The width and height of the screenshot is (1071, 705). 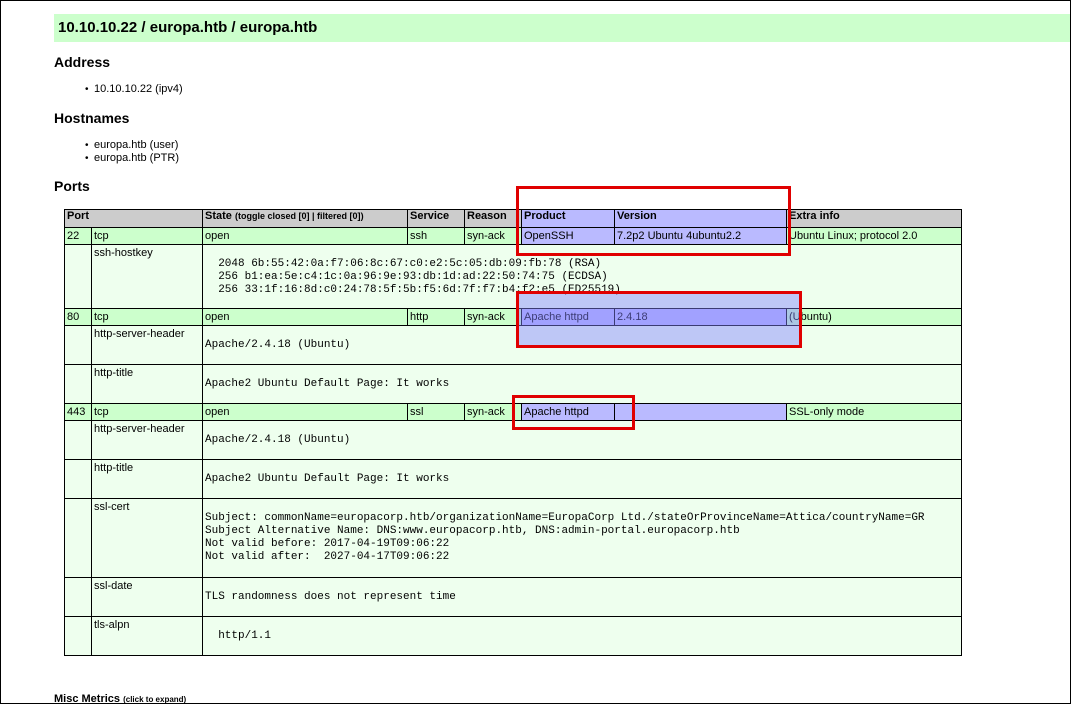 I want to click on port-service: ssl, so click(x=436, y=412).